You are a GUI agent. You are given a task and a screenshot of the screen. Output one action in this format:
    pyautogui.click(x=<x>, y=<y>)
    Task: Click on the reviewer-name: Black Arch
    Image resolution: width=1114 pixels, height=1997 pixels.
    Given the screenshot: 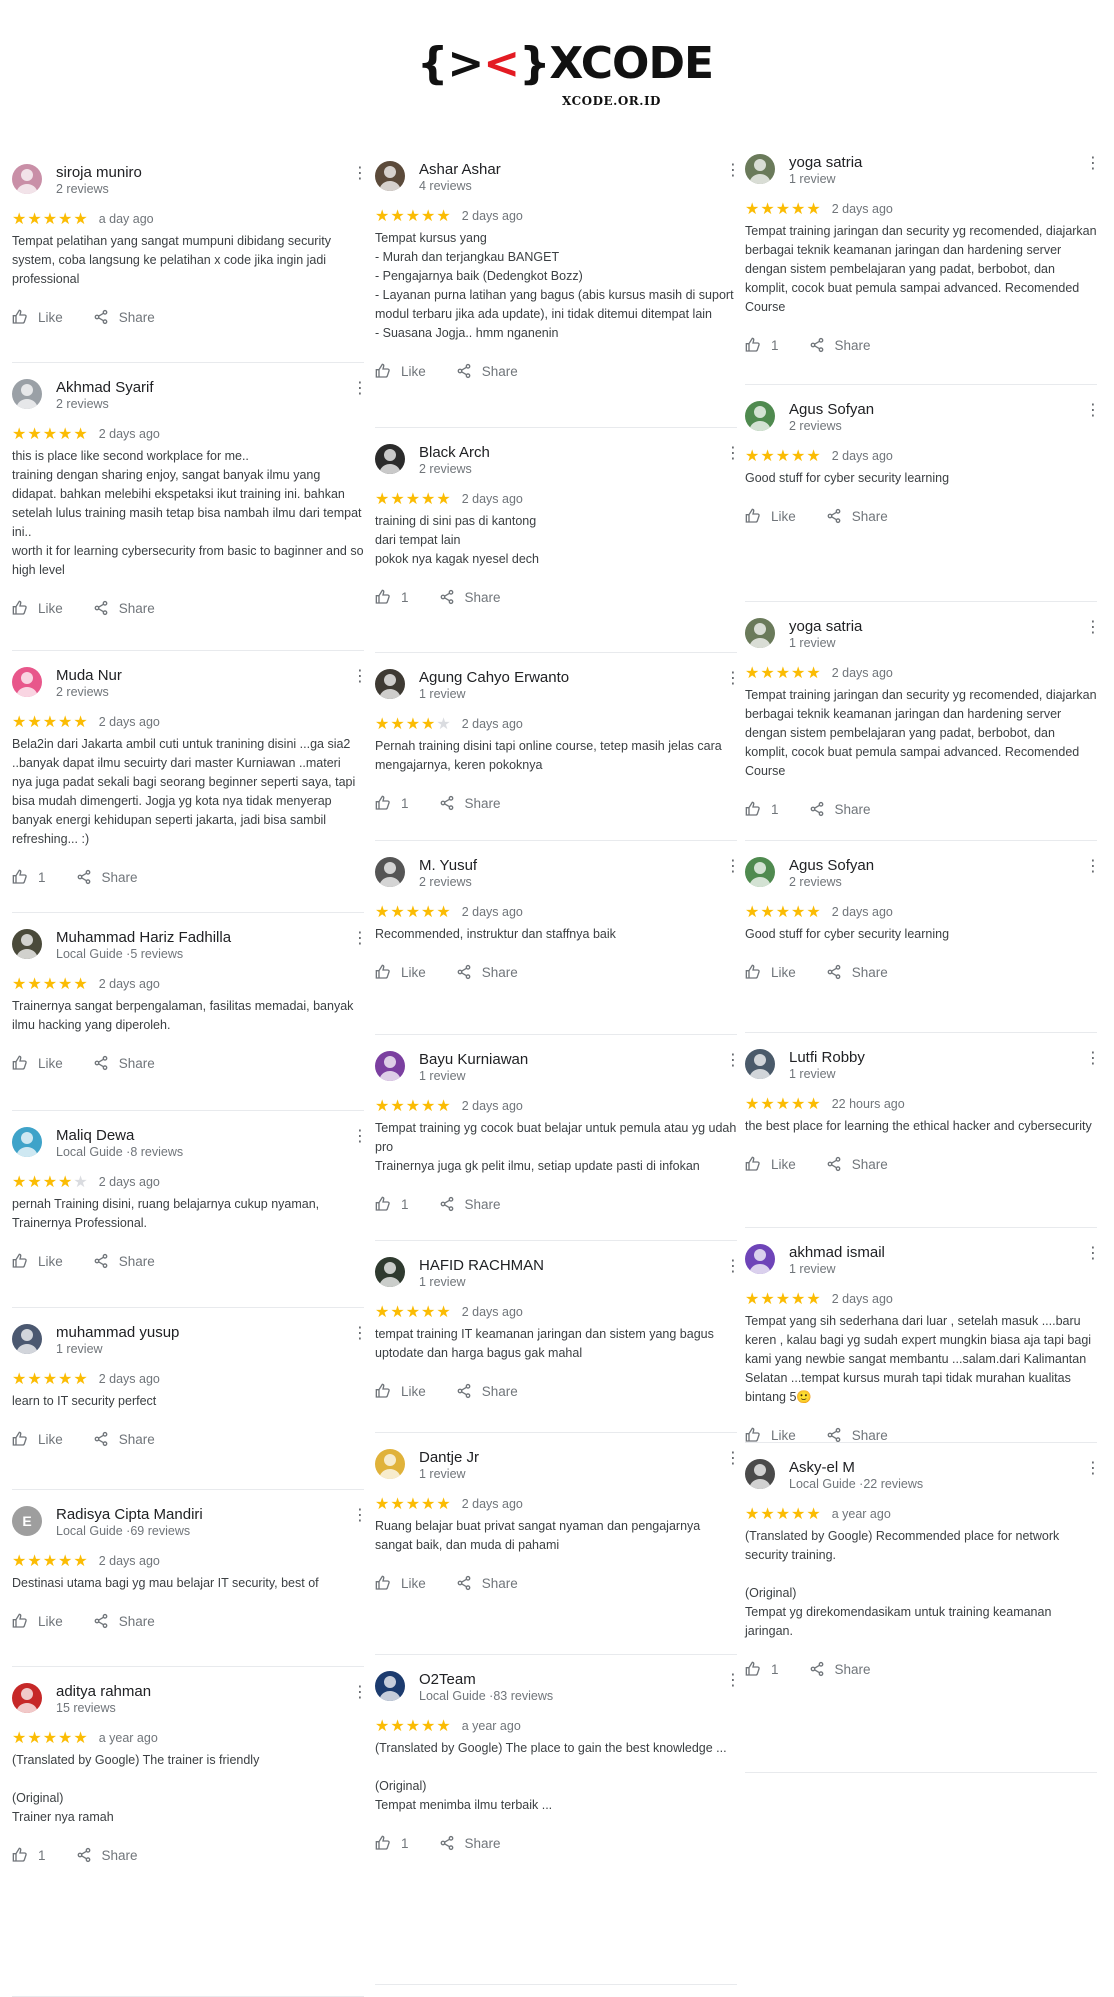 What is the action you would take?
    pyautogui.click(x=454, y=452)
    